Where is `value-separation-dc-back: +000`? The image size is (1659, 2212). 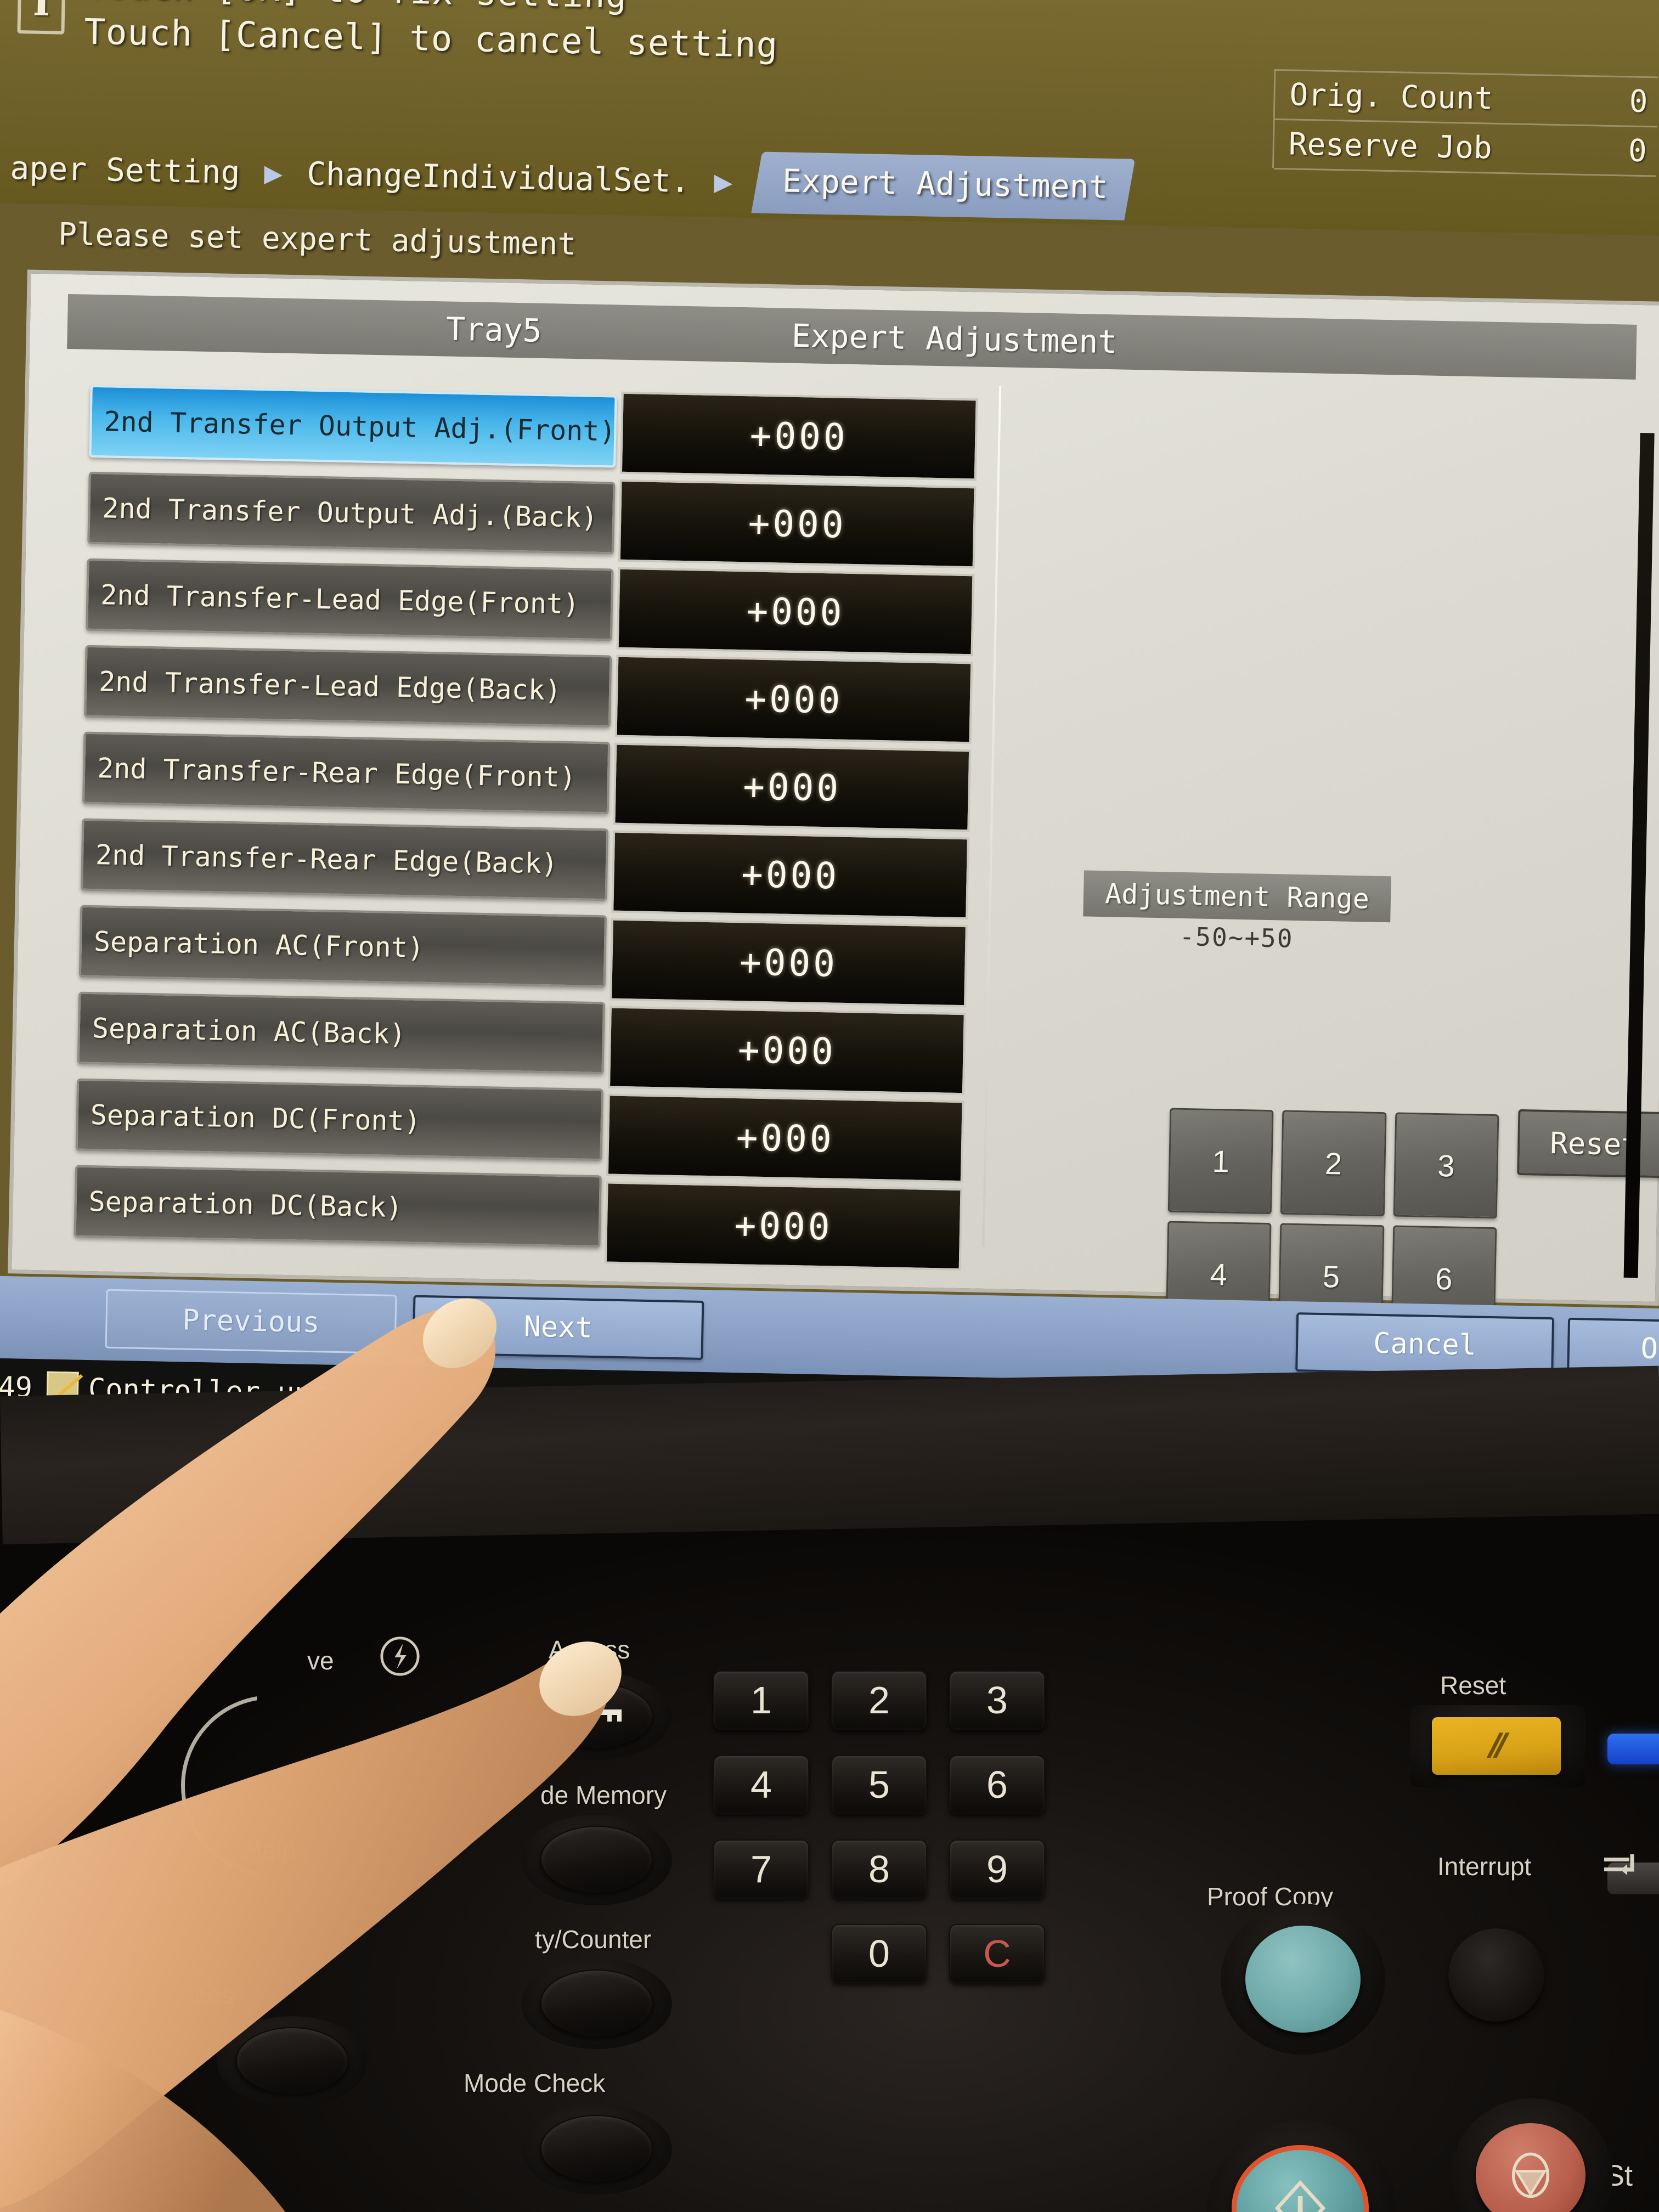 value-separation-dc-back: +000 is located at coordinates (783, 1226).